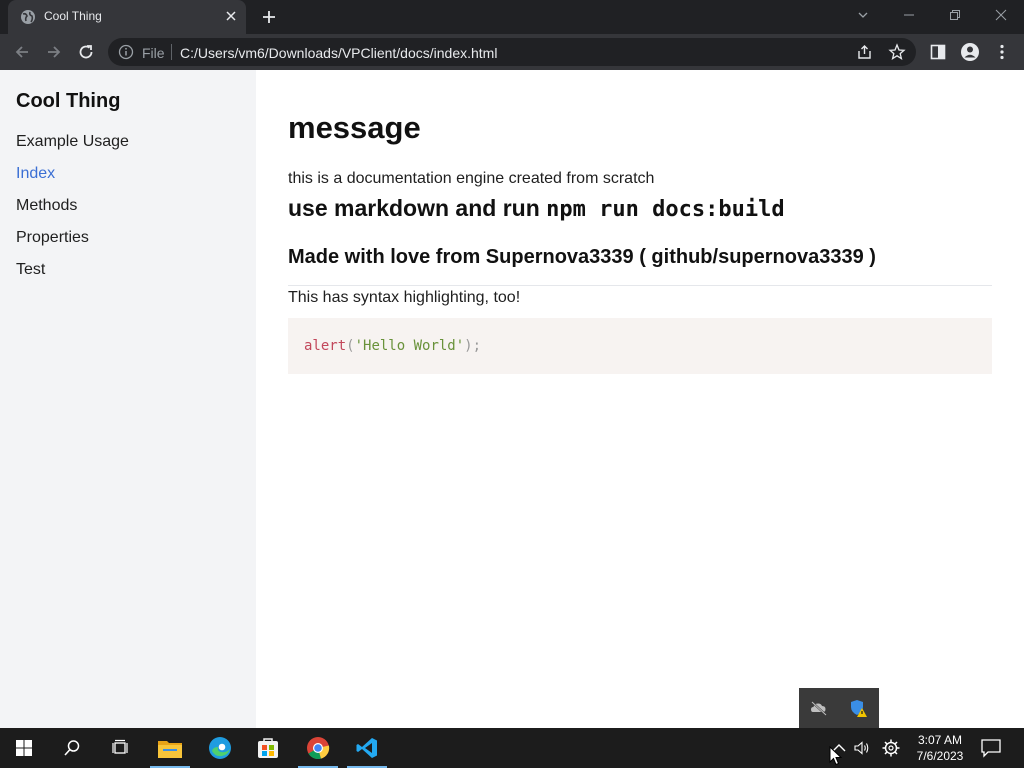  I want to click on taskbar-edge, so click(220, 748).